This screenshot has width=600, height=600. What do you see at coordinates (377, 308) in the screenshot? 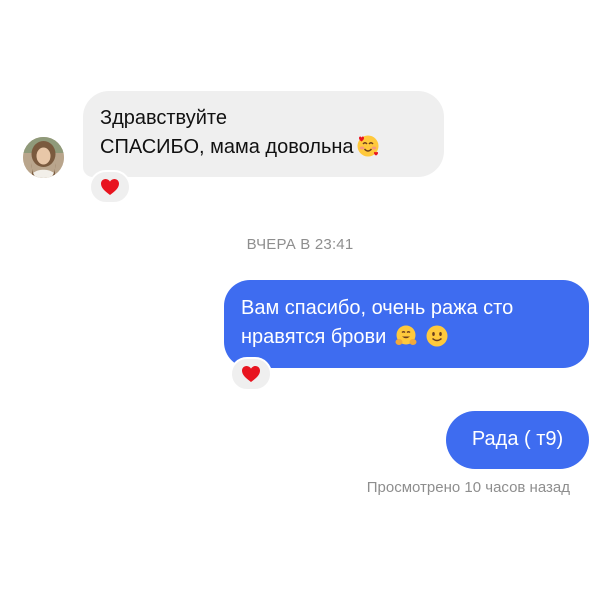
I see `outgoing-message-line-1: Вам спасибо, очень ража сто` at bounding box center [377, 308].